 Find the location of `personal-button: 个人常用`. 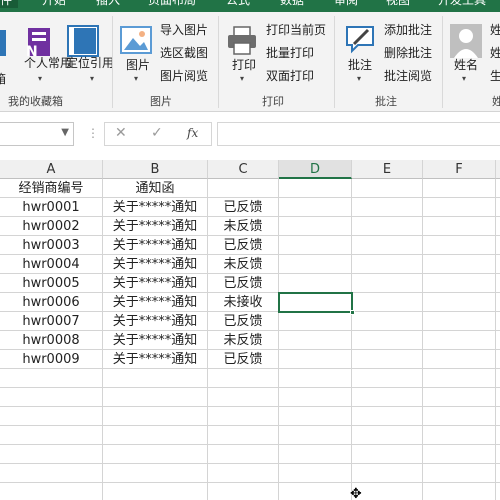

personal-button: 个人常用 is located at coordinates (48, 63).